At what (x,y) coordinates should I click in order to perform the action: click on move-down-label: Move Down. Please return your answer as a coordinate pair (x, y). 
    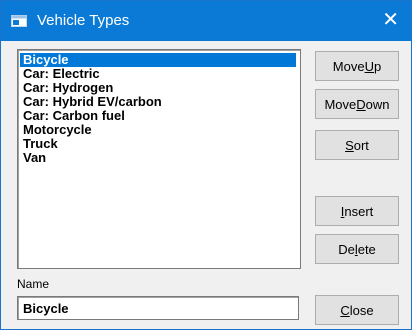
    Looking at the image, I should click on (357, 104).